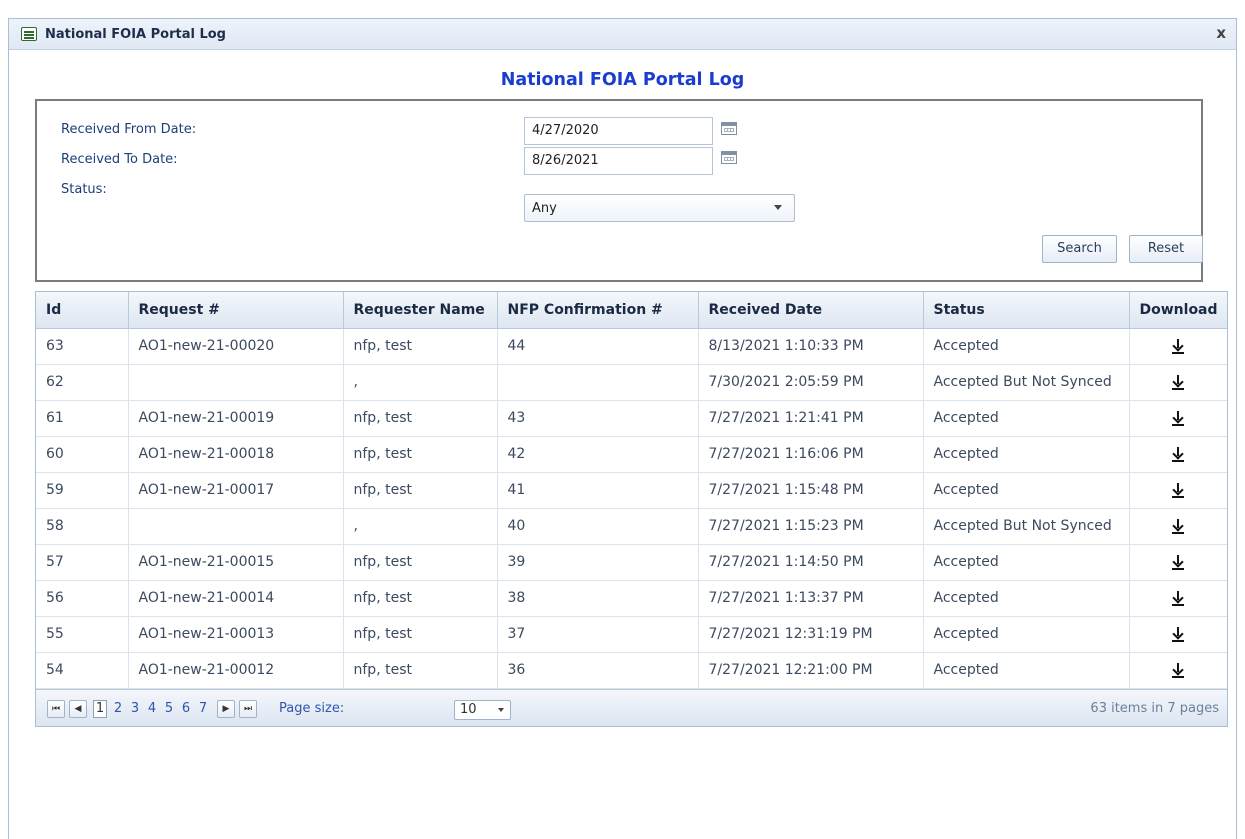 This screenshot has width=1245, height=839. Describe the element at coordinates (82, 310) in the screenshot. I see `column-header-id: Id` at that location.